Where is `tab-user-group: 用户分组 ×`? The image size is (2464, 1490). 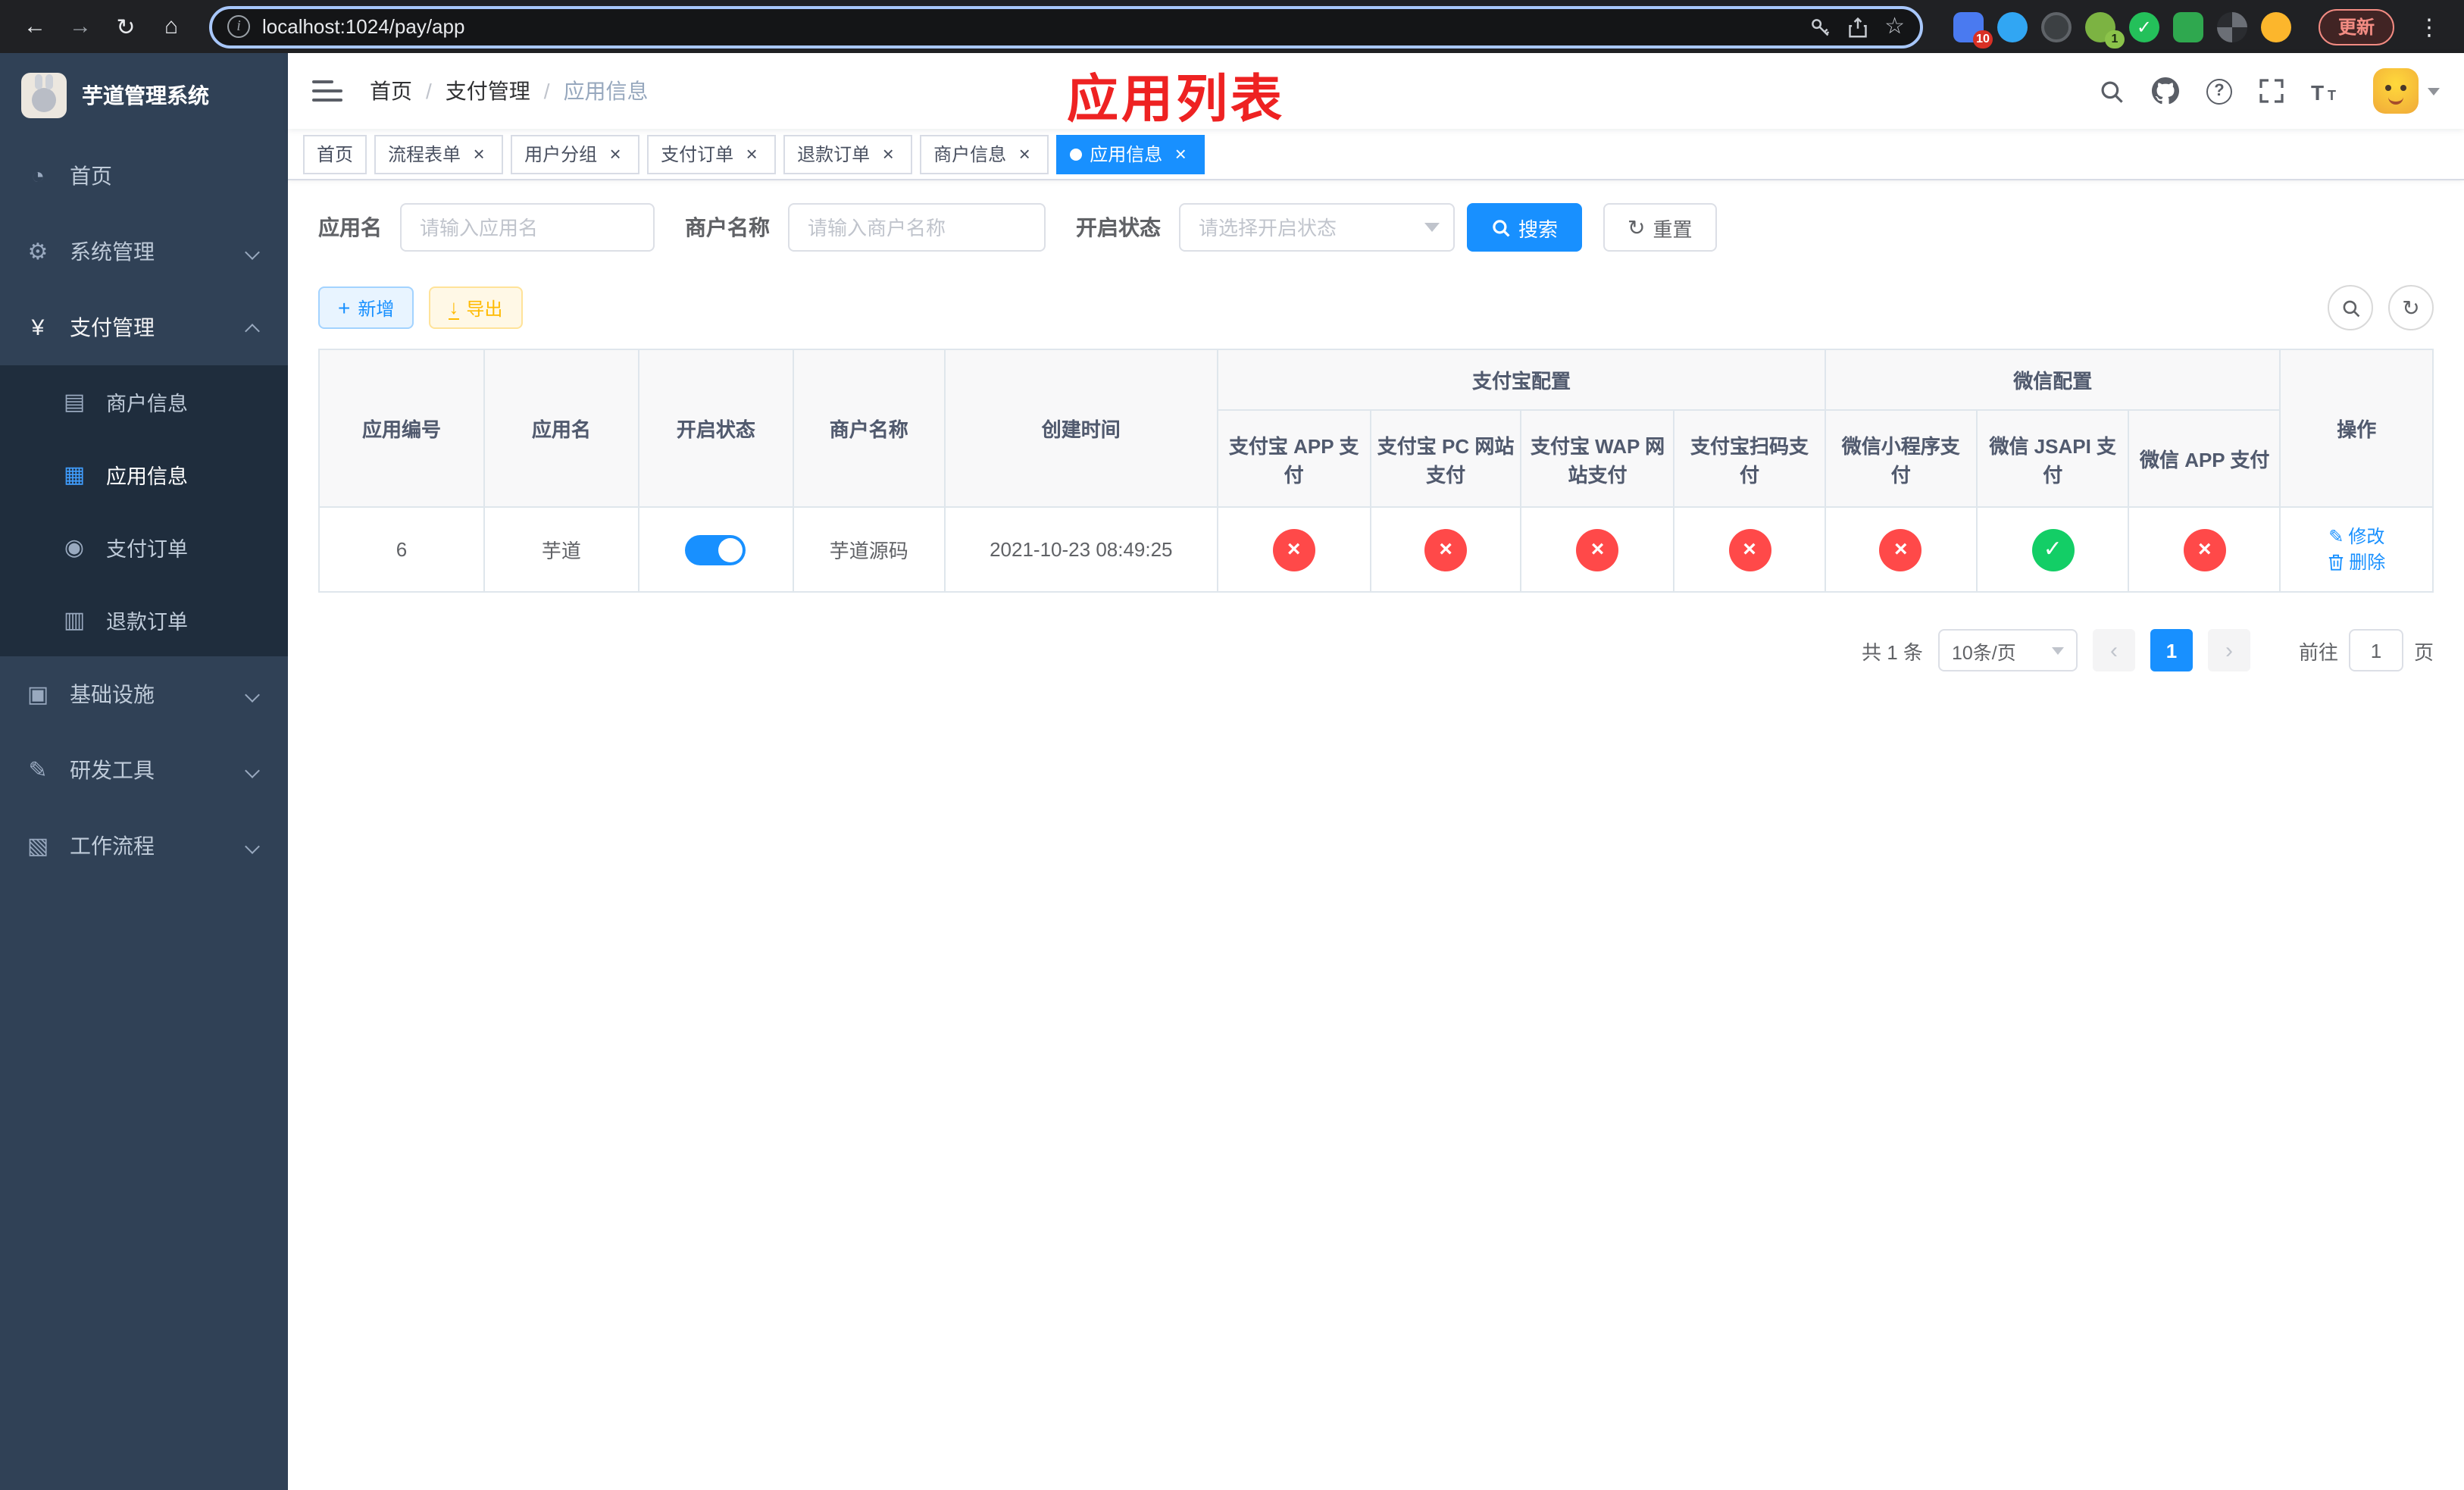
tab-user-group: 用户分组 × is located at coordinates (575, 154).